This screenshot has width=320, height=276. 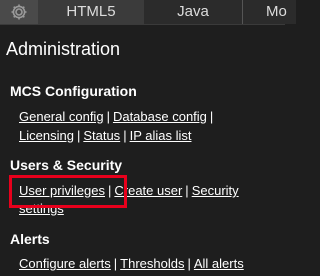 What do you see at coordinates (161, 135) in the screenshot?
I see `ip-alias-list-link: IP alias list` at bounding box center [161, 135].